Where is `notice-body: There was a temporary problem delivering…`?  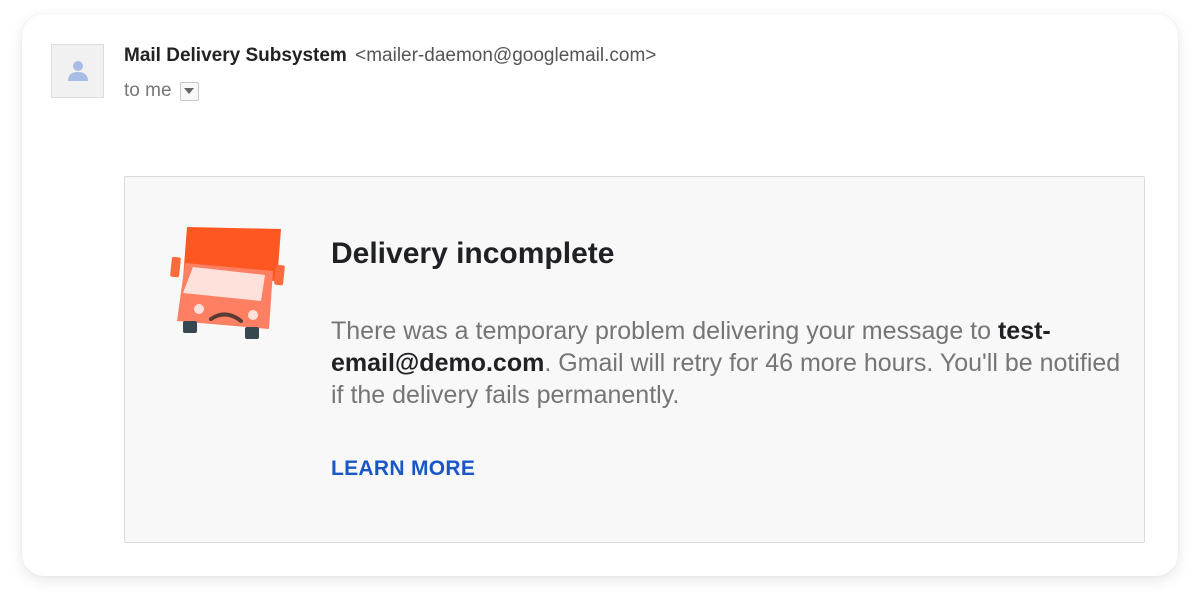
notice-body: There was a temporary problem delivering… is located at coordinates (726, 363).